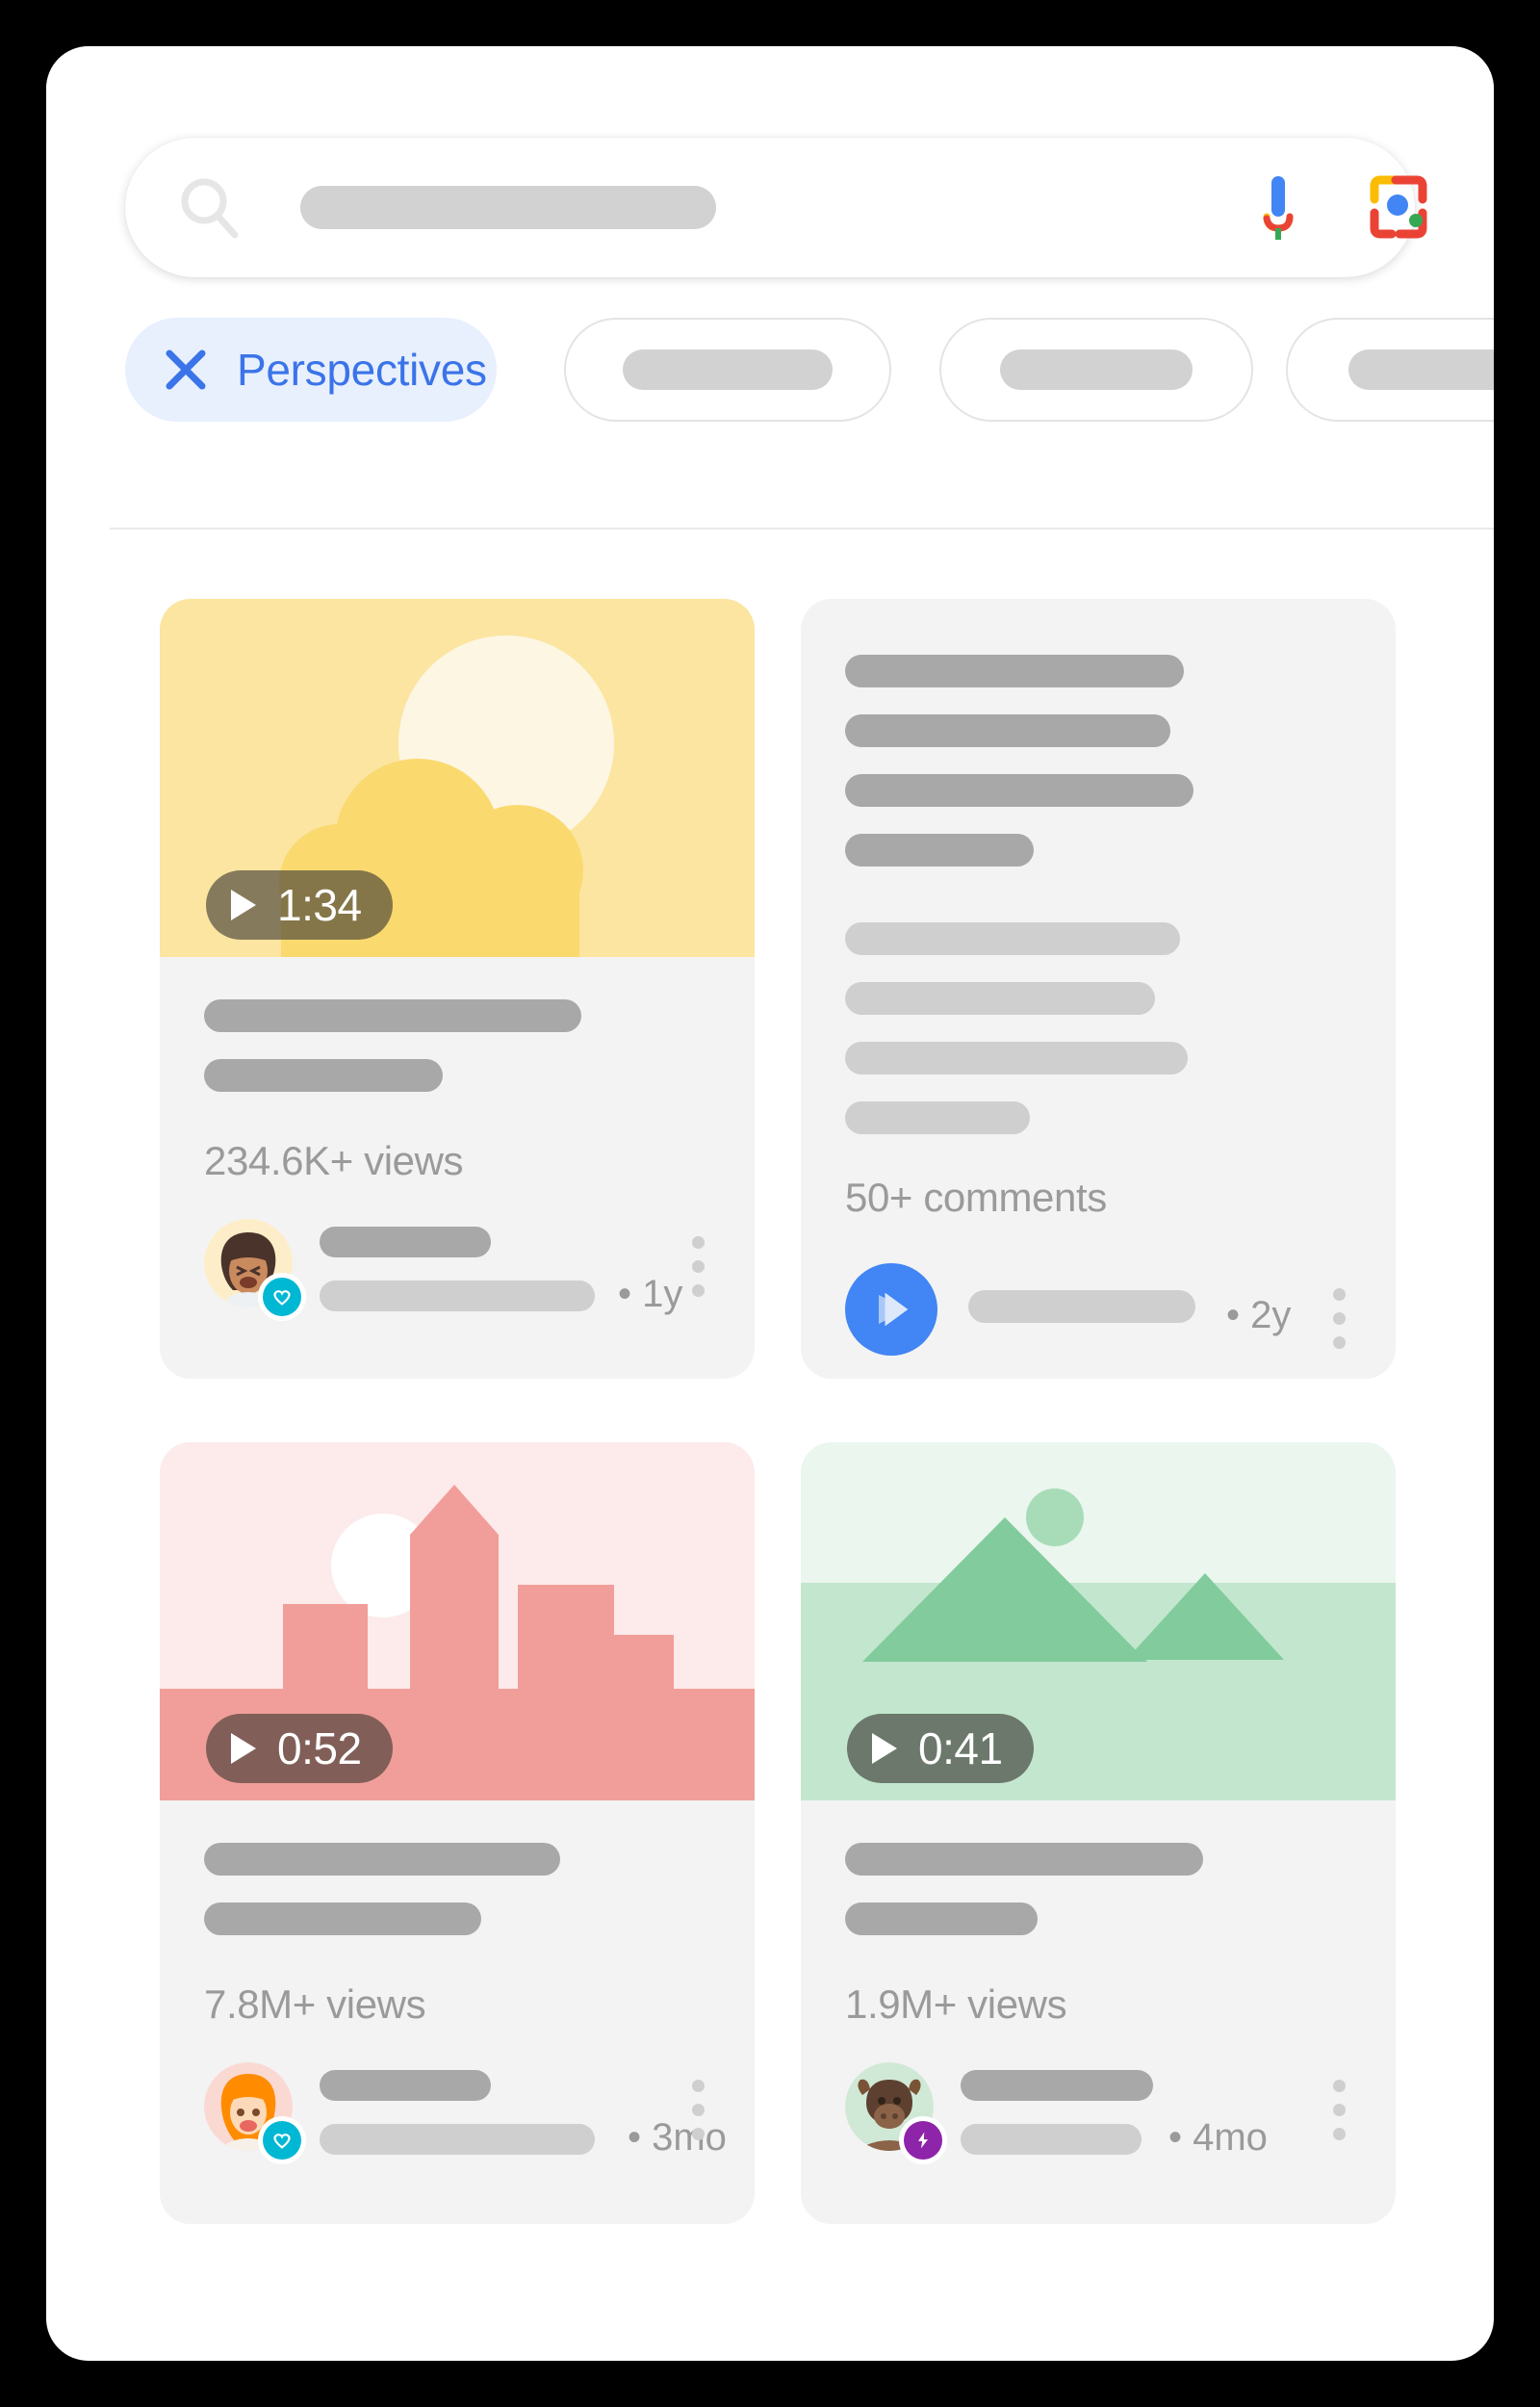 This screenshot has width=1540, height=2407. Describe the element at coordinates (1098, 2003) in the screenshot. I see `card-body: 1.9M+ views • 4mo` at that location.